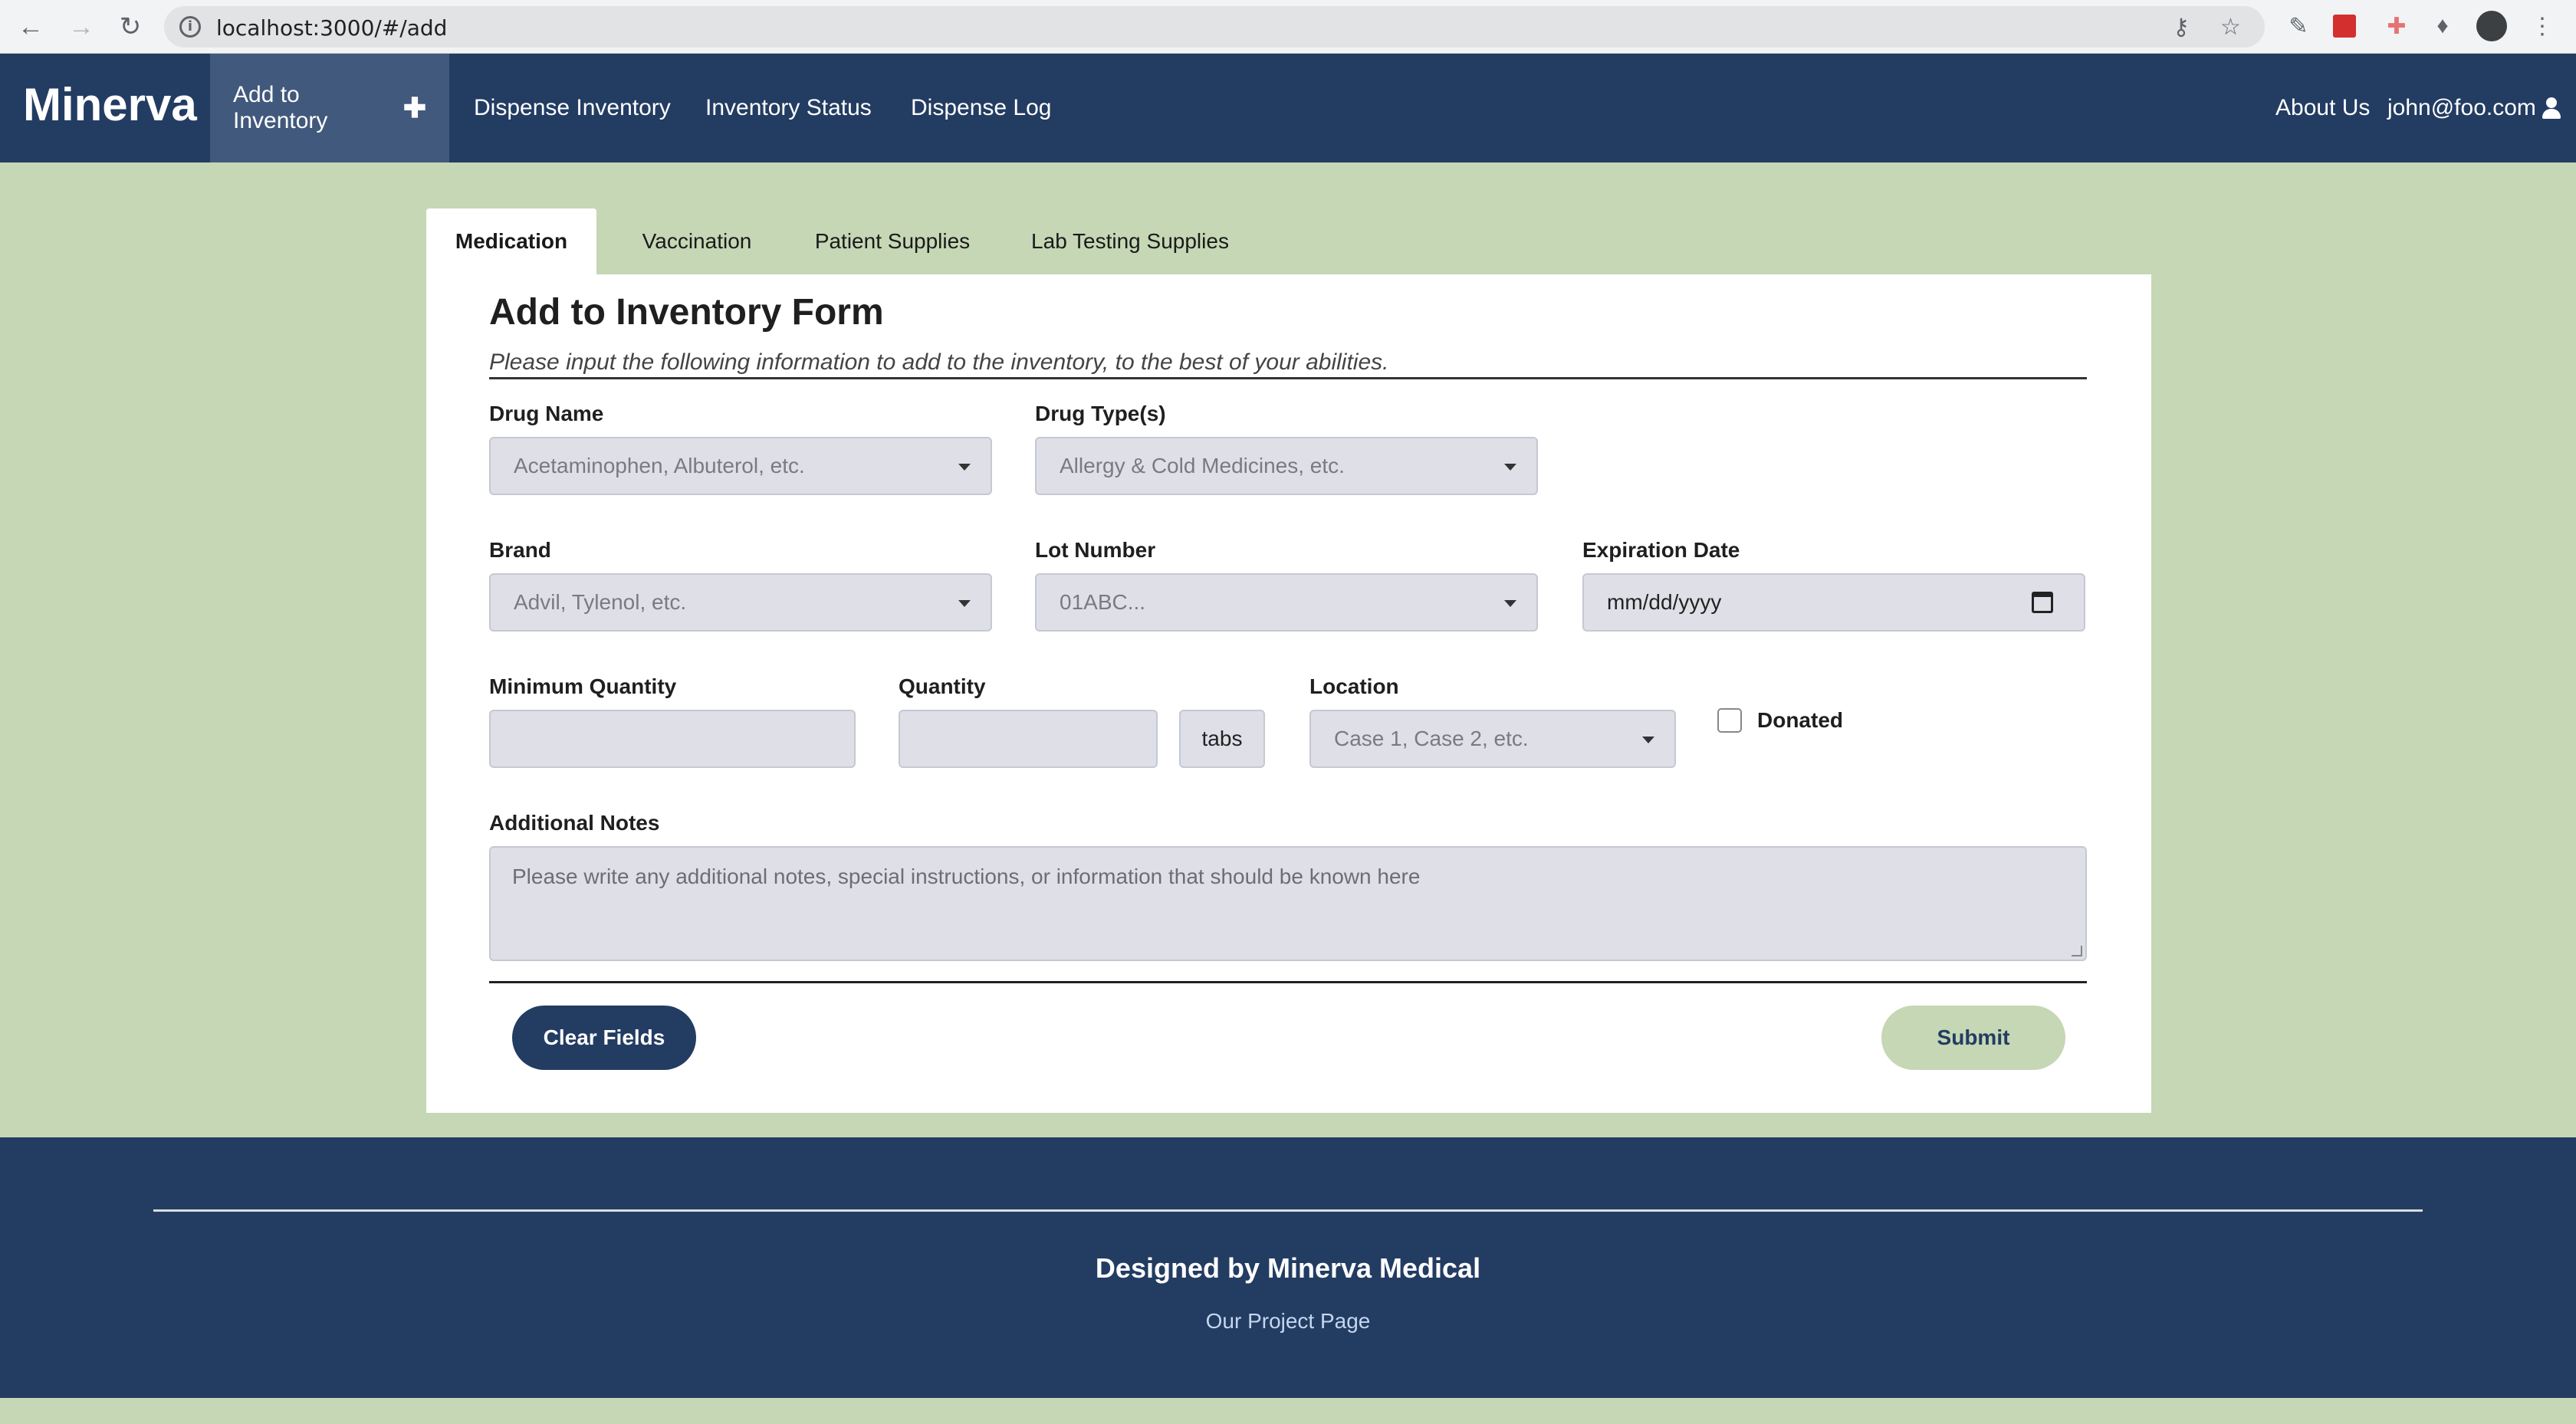  Describe the element at coordinates (190, 27) in the screenshot. I see `site-info-icon: i` at that location.